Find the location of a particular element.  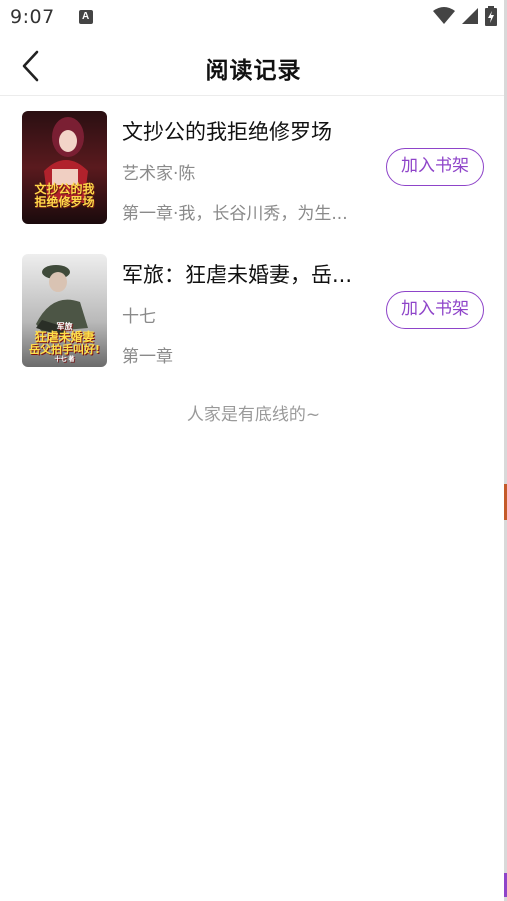

last-read-chapter: 第一章 is located at coordinates (147, 357).